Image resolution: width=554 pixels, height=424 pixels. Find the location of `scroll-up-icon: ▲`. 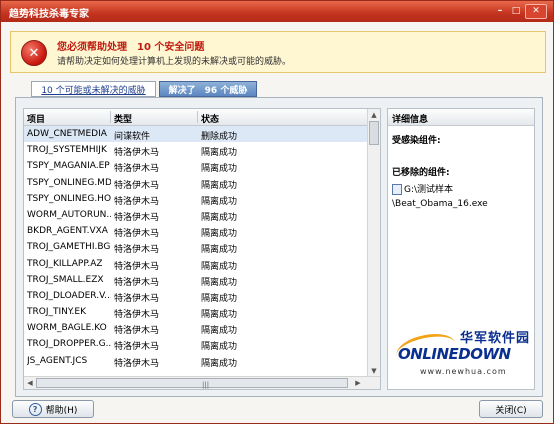

scroll-up-icon: ▲ is located at coordinates (374, 114).